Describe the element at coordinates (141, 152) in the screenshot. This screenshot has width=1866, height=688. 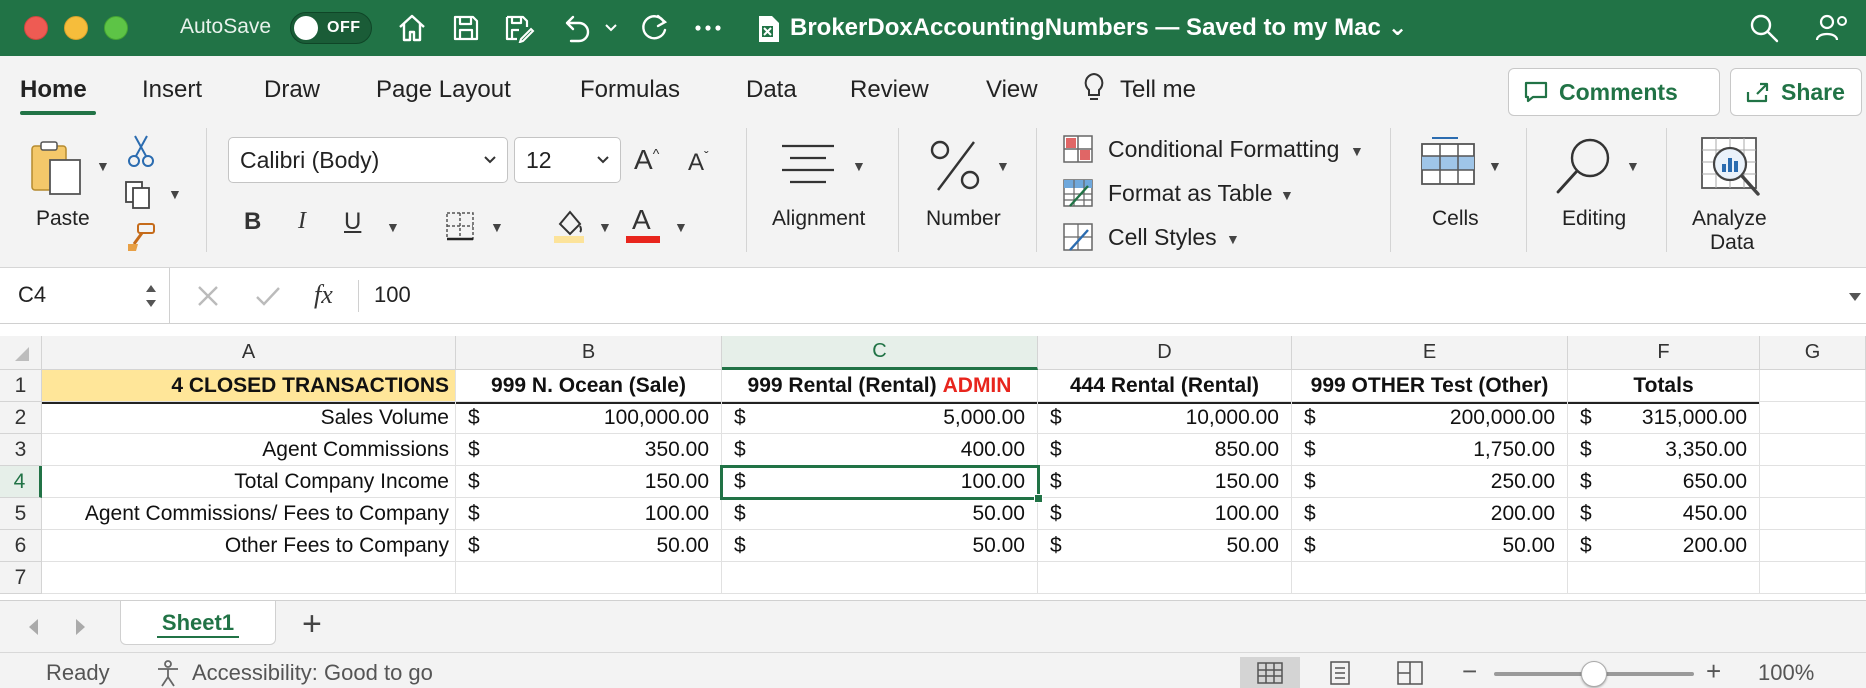
I see `cut-icon` at that location.